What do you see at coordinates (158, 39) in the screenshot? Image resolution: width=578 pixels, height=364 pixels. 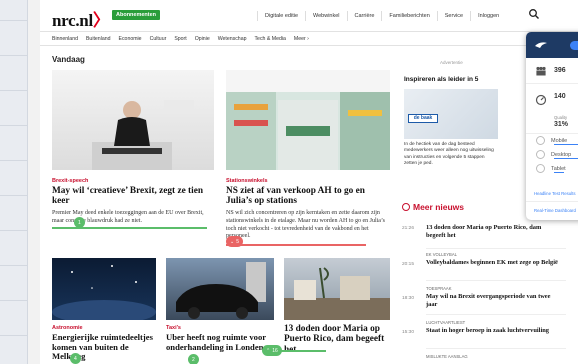 I see `nav-item-cultuur: Cultuur` at bounding box center [158, 39].